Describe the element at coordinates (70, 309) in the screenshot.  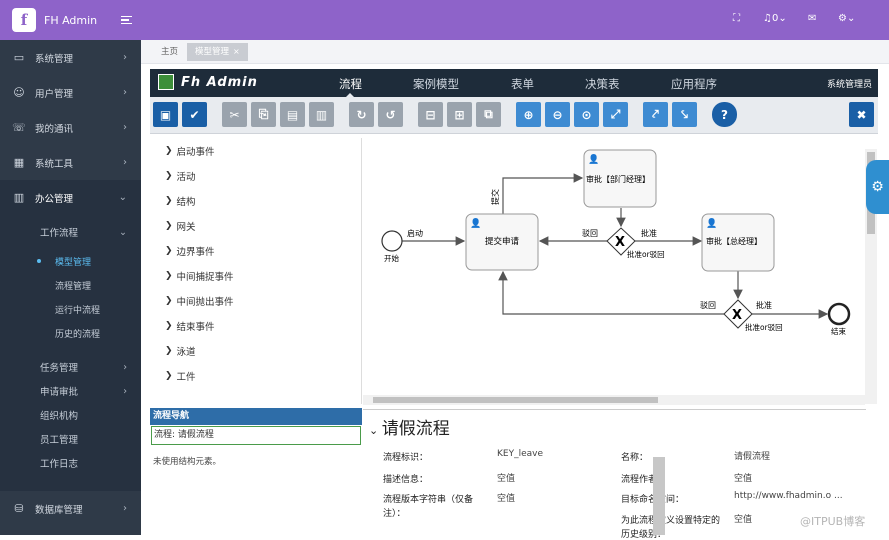
I see `submenu-running-process: 运行中流程` at that location.